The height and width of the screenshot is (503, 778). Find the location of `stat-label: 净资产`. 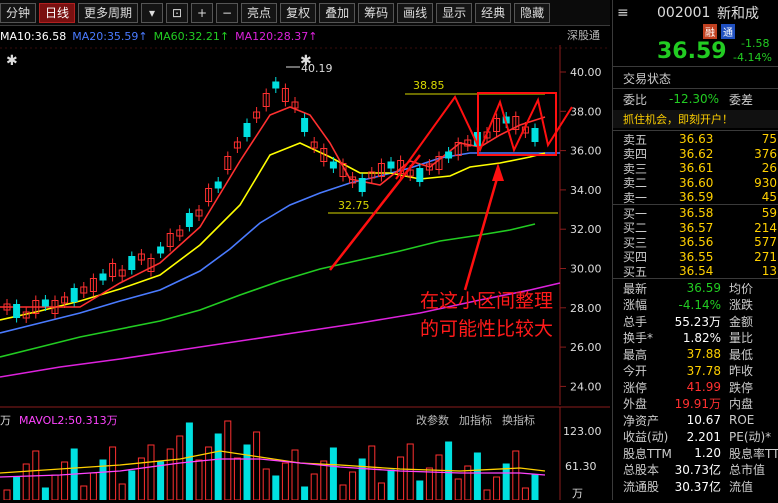

stat-label: 净资产 is located at coordinates (641, 420).